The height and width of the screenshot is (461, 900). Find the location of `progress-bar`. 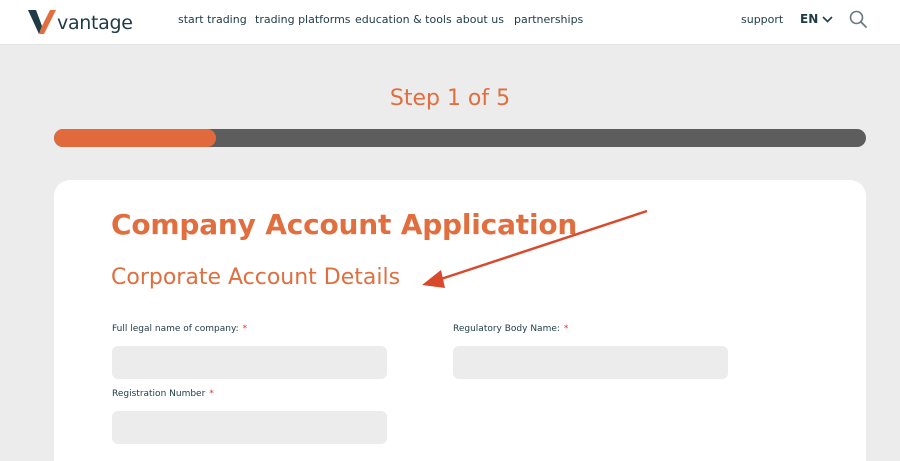

progress-bar is located at coordinates (460, 138).